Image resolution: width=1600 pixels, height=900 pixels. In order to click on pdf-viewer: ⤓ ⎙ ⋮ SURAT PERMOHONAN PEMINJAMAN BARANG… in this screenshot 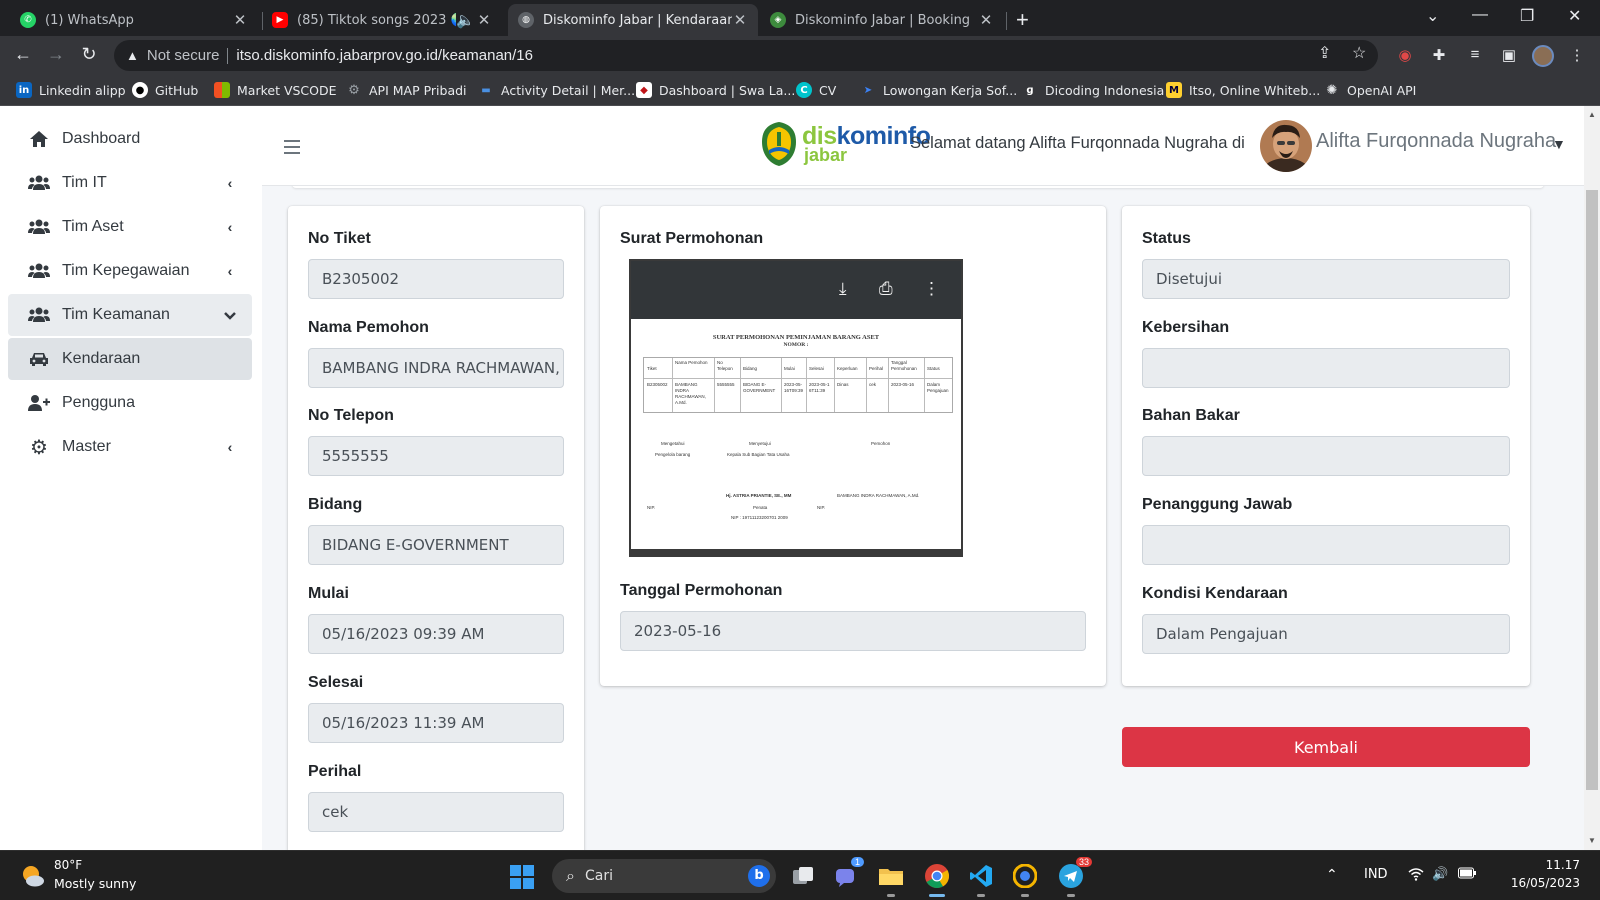, I will do `click(796, 408)`.